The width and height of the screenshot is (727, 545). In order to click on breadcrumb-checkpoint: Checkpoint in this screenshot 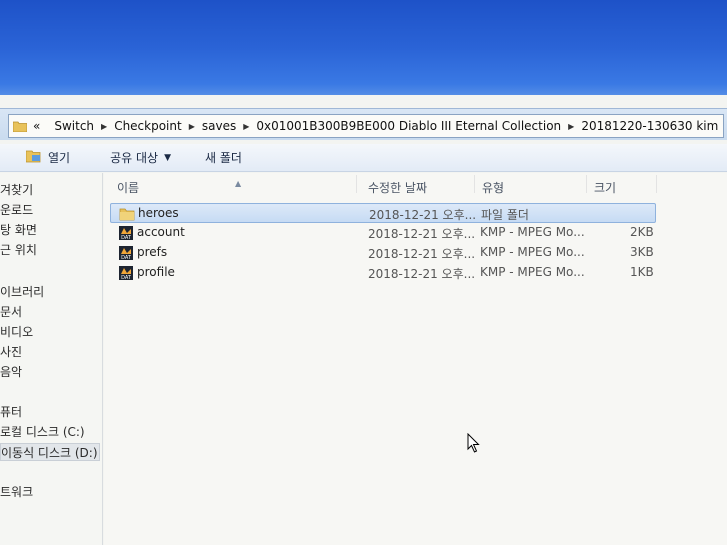, I will do `click(148, 126)`.